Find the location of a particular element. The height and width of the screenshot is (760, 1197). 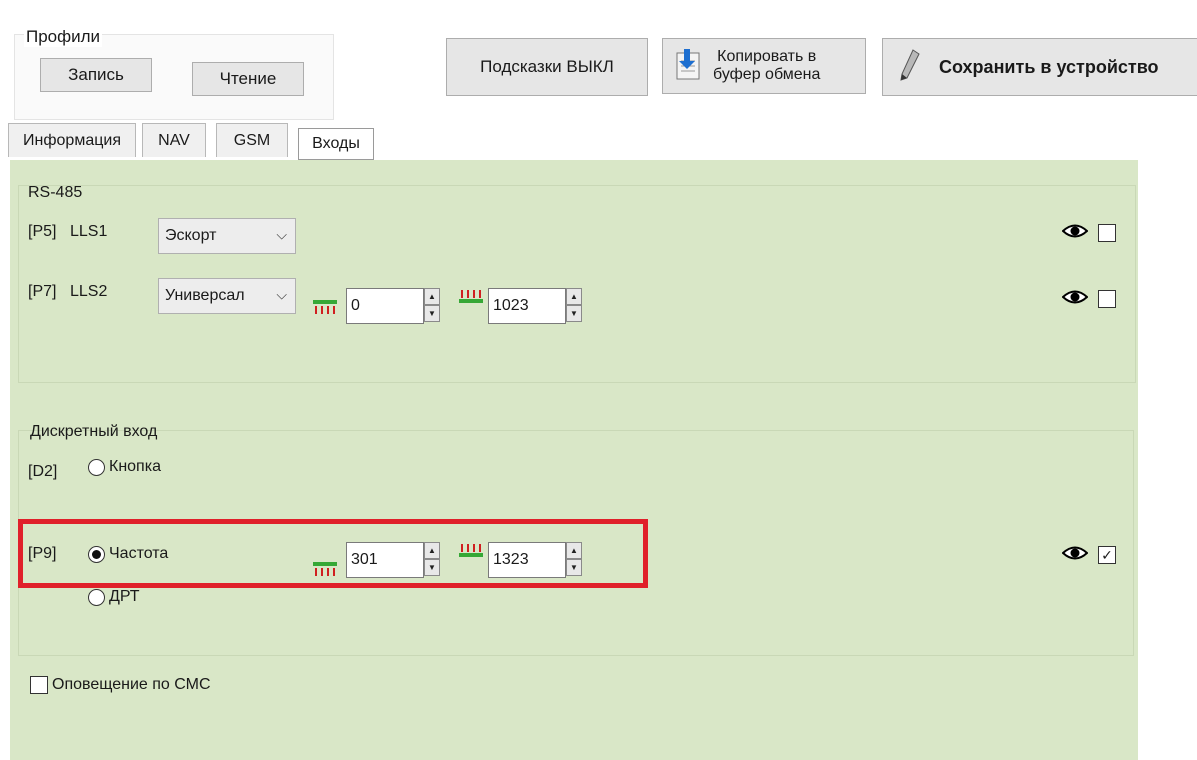

lls2-type-select: Универсал ⌵ is located at coordinates (227, 296).